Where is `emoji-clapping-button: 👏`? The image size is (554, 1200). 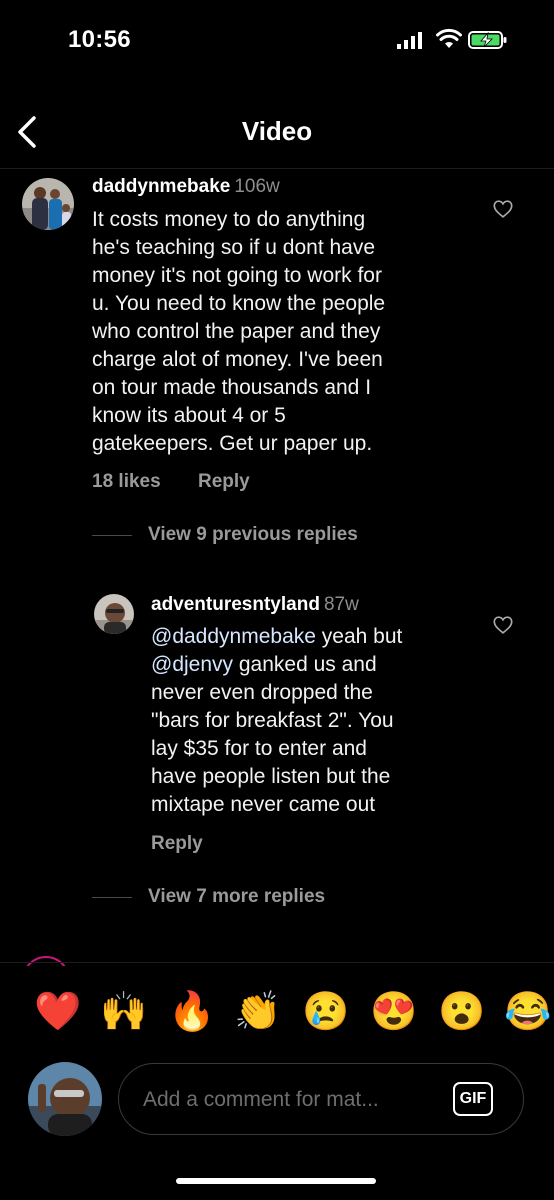
emoji-clapping-button: 👏 is located at coordinates (257, 1012).